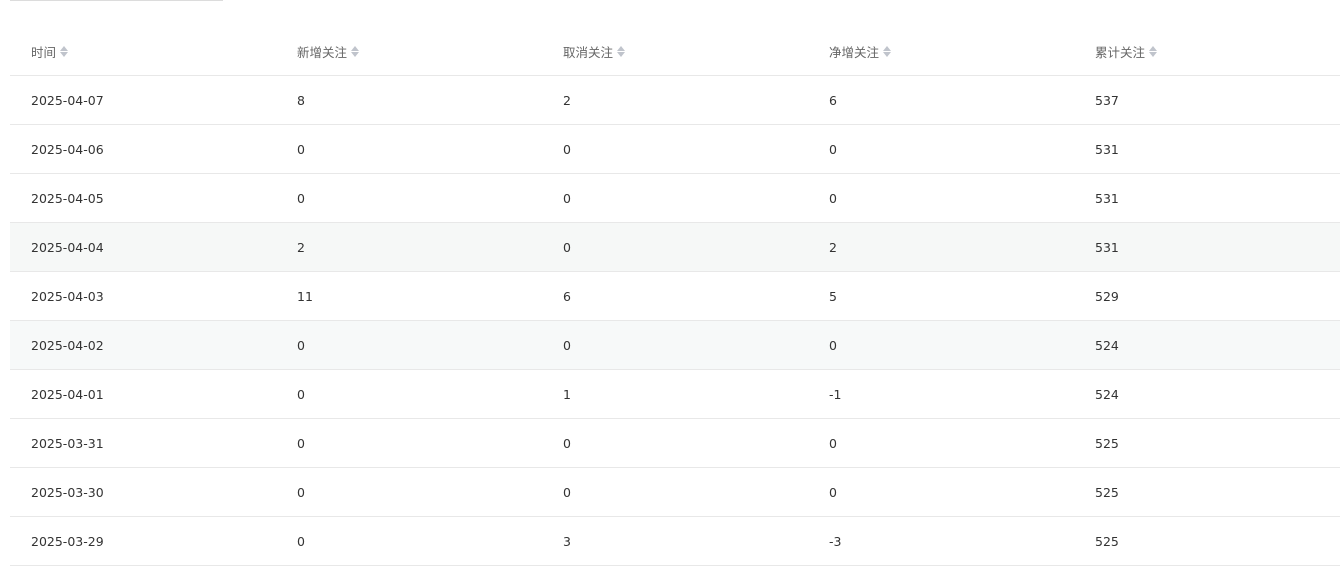 This screenshot has width=1340, height=576. I want to click on table-row: 2025-03-29 0 3 -3 525, so click(675, 541).